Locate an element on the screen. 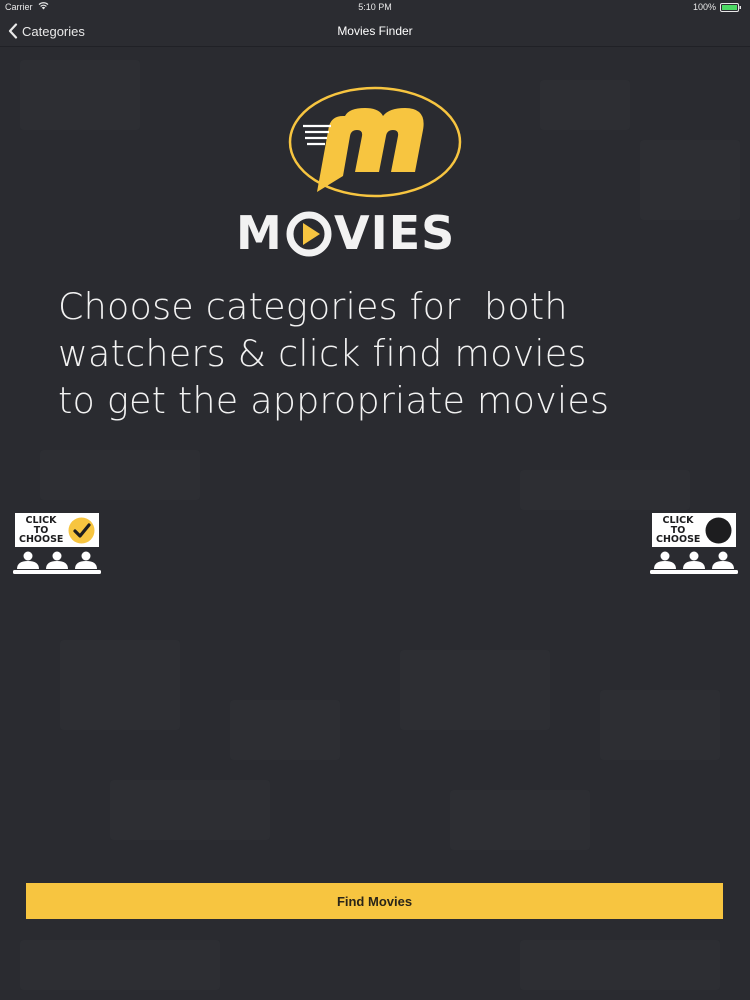 Image resolution: width=750 pixels, height=1000 pixels. navigation-bar: Categories Movies Finder is located at coordinates (375, 30).